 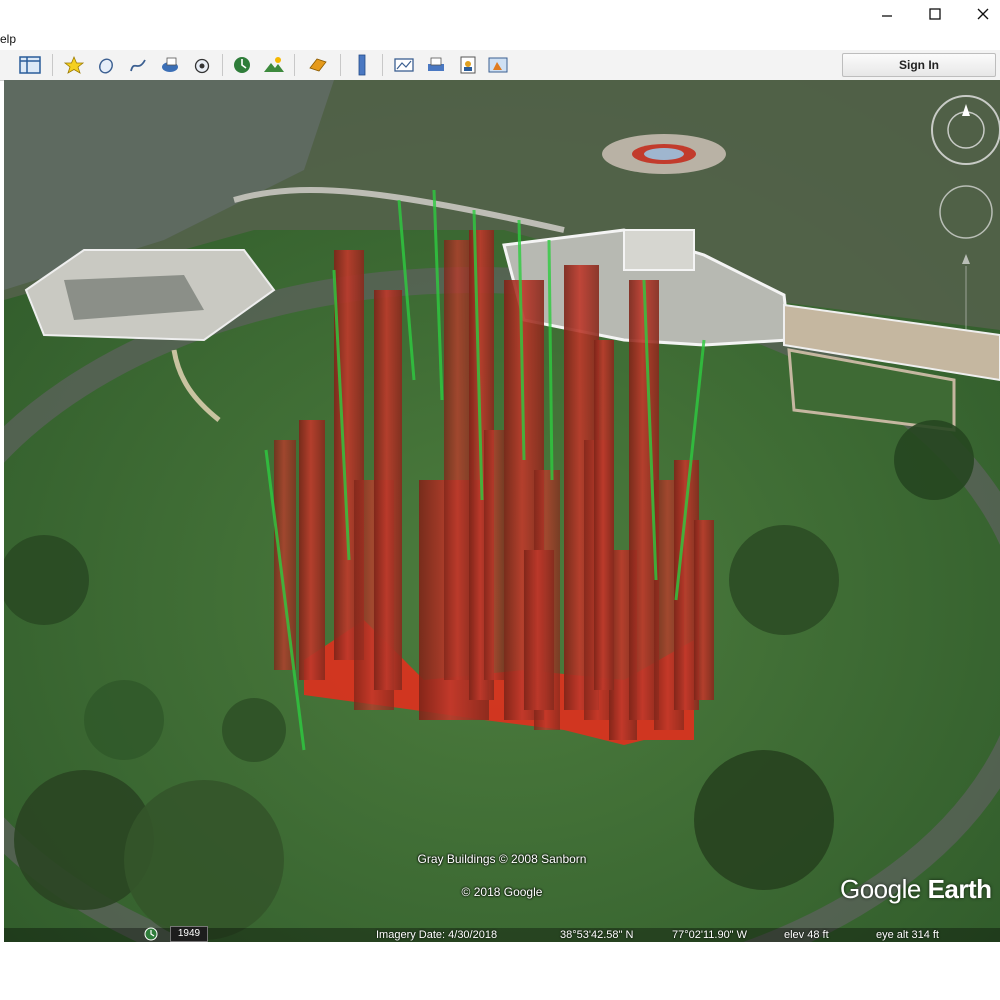 I want to click on sunlight-button, so click(x=274, y=65).